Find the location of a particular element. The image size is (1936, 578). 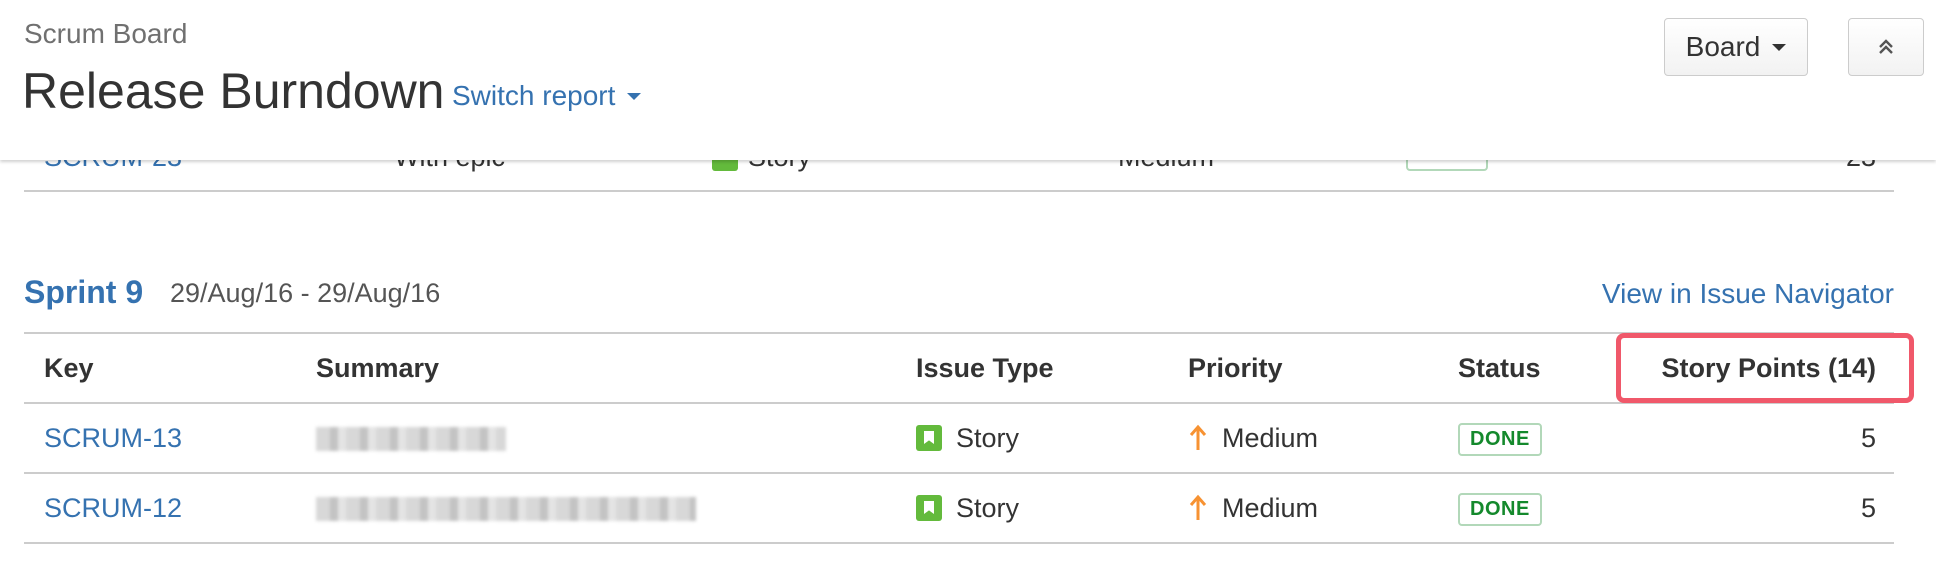

view-in-issue-navigator-link: View in Issue Navigator is located at coordinates (1748, 294).